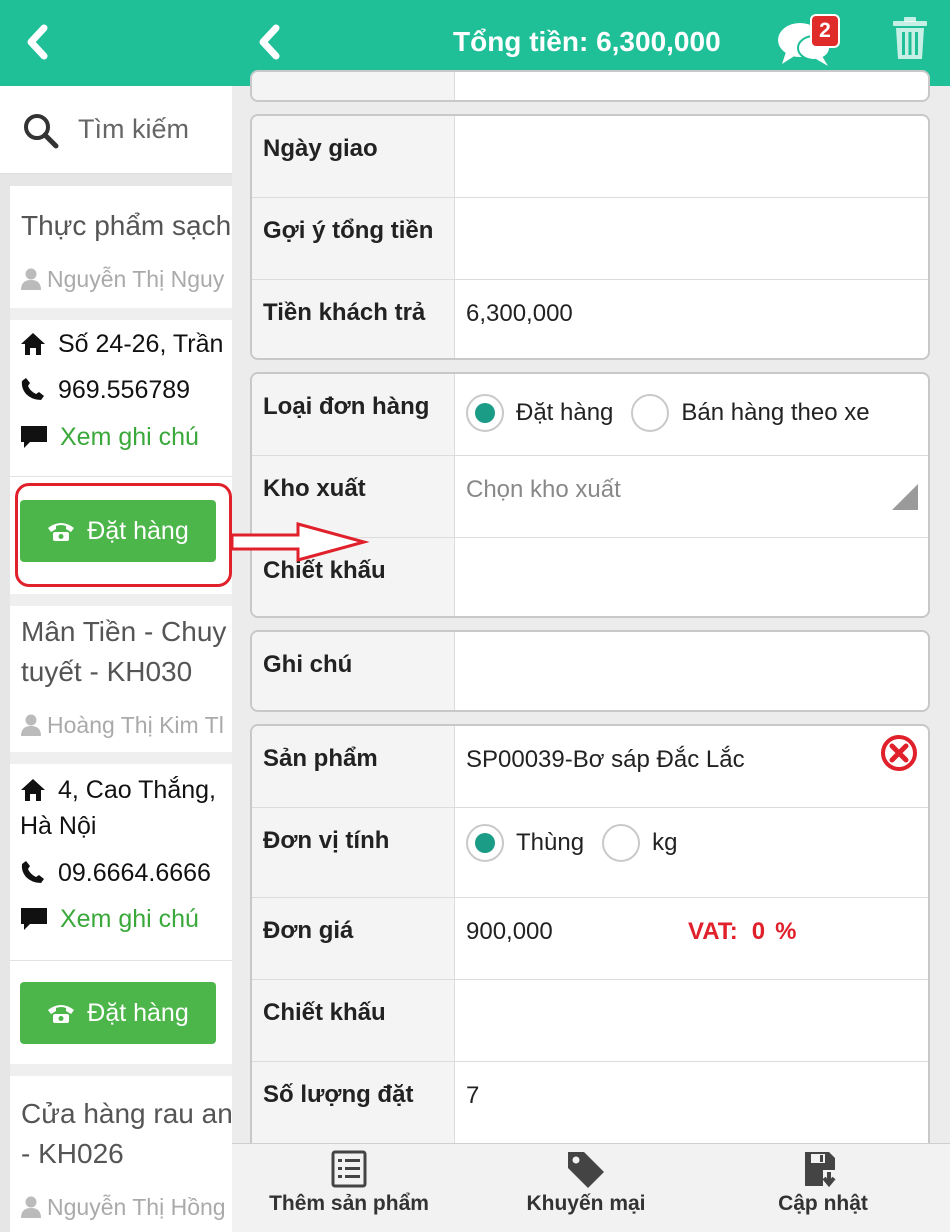 The height and width of the screenshot is (1232, 950). I want to click on customer-staff: Nguyễn Thị Hồng, so click(123, 1207).